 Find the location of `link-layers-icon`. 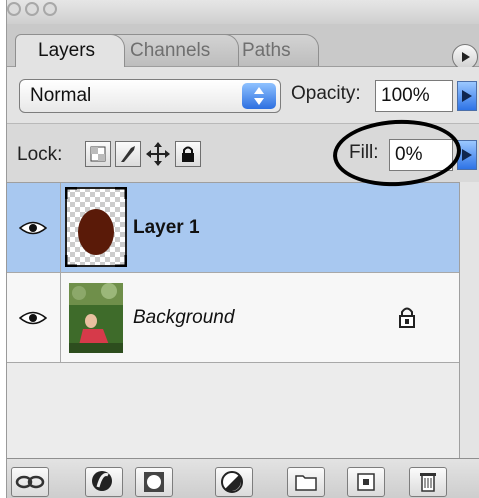

link-layers-icon is located at coordinates (30, 482).